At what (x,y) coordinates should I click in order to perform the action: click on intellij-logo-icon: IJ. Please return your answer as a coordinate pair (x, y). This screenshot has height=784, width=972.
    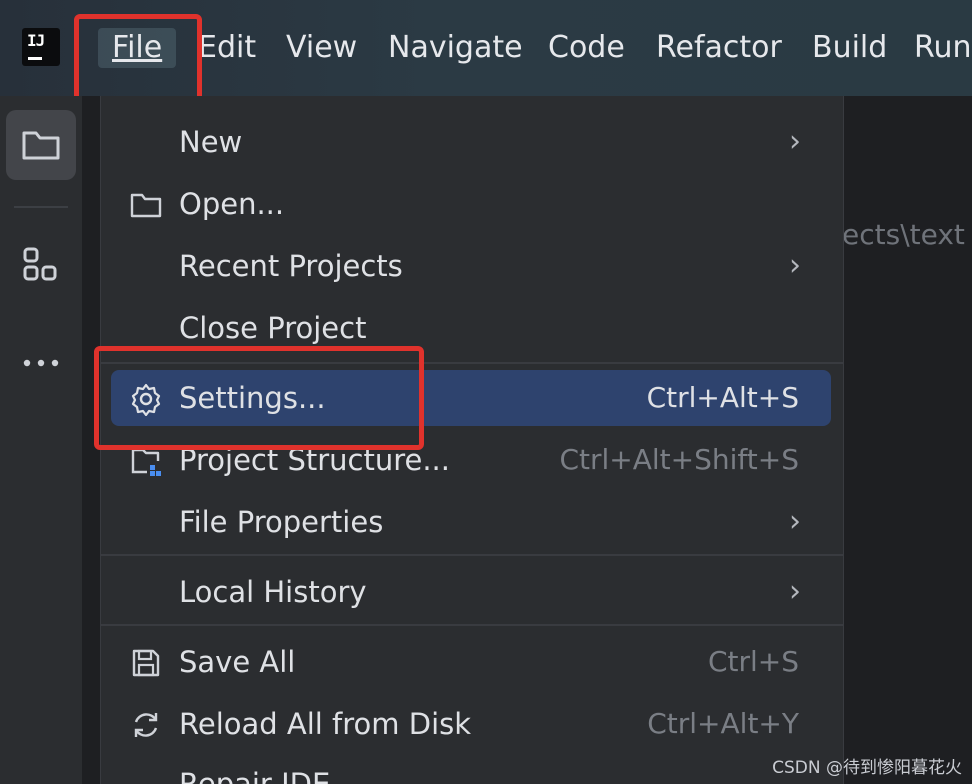
    Looking at the image, I should click on (41, 47).